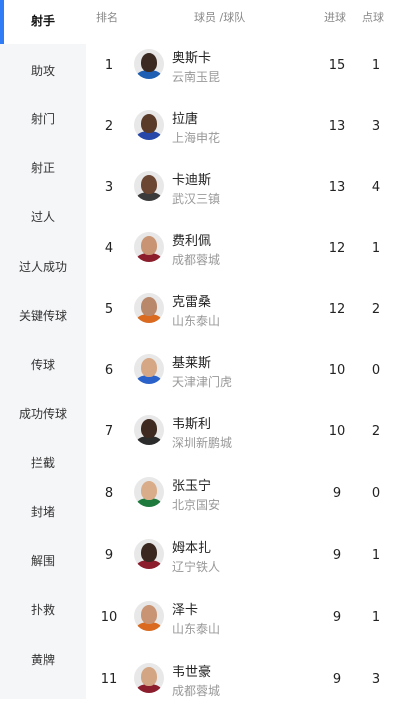 The height and width of the screenshot is (713, 400). I want to click on sidebar-item-successful-dribbles: 过人成功, so click(43, 266).